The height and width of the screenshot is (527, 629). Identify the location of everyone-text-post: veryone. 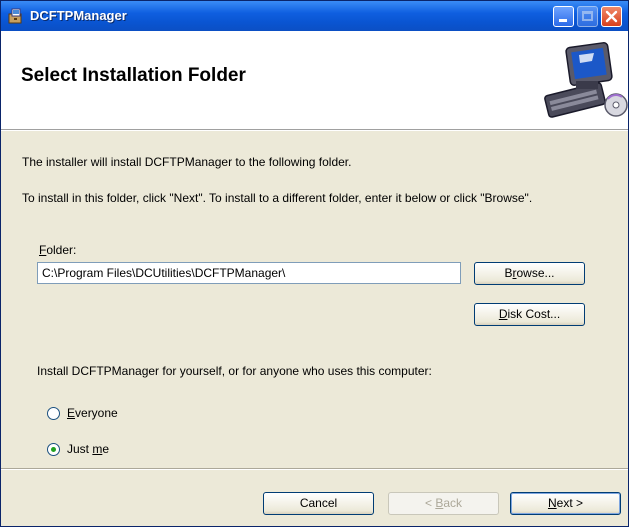
(96, 413).